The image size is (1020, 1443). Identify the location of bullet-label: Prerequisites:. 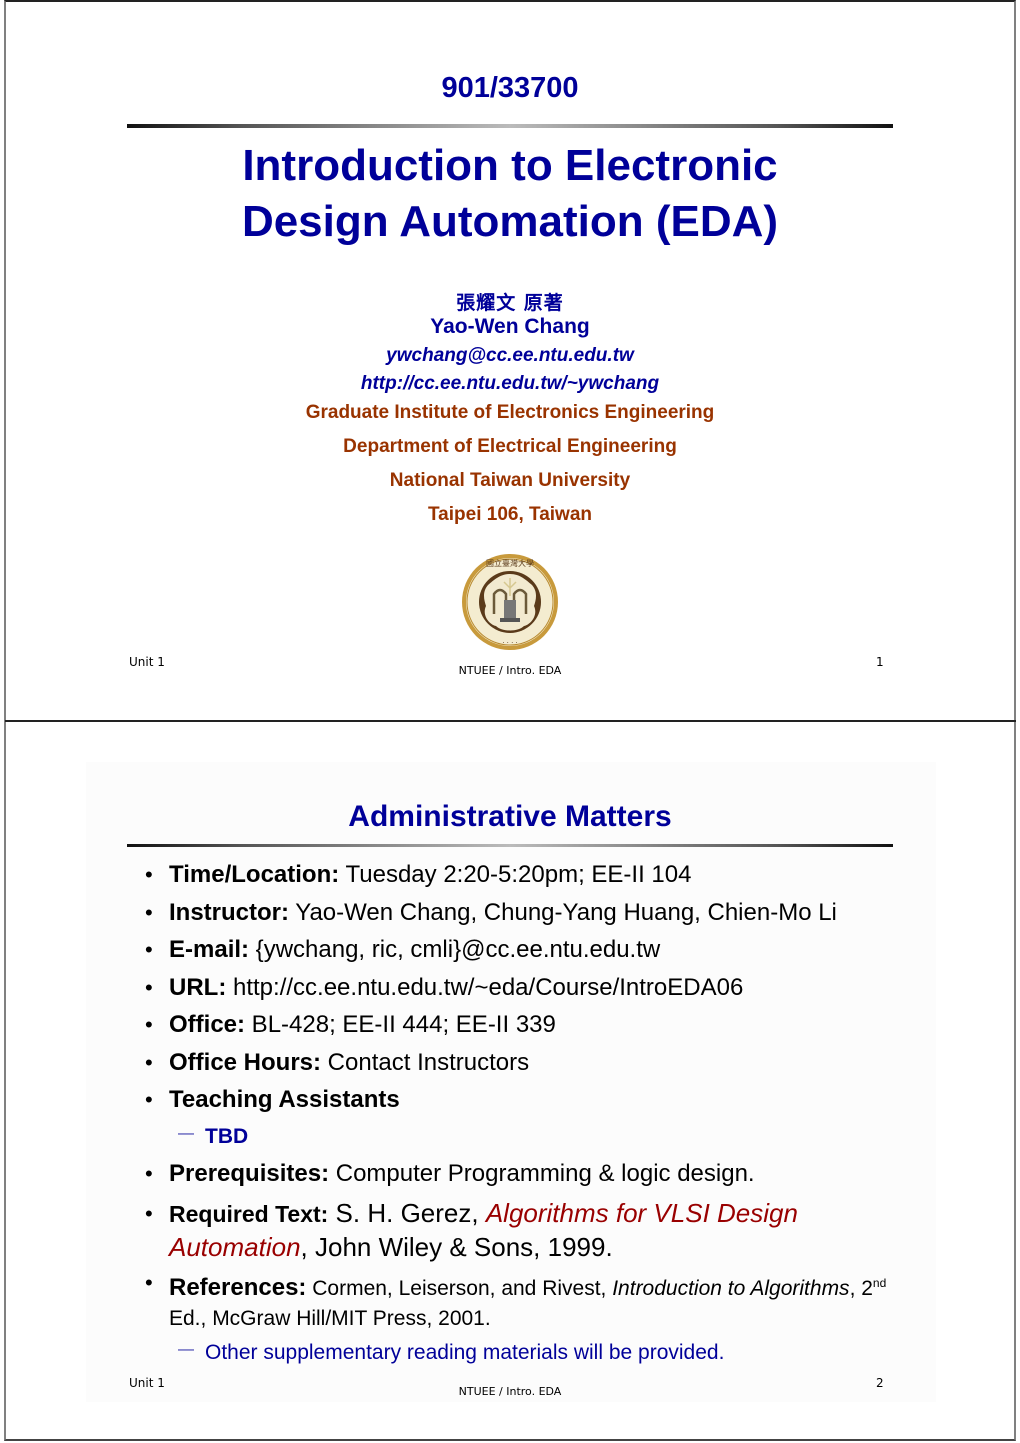
(249, 1173).